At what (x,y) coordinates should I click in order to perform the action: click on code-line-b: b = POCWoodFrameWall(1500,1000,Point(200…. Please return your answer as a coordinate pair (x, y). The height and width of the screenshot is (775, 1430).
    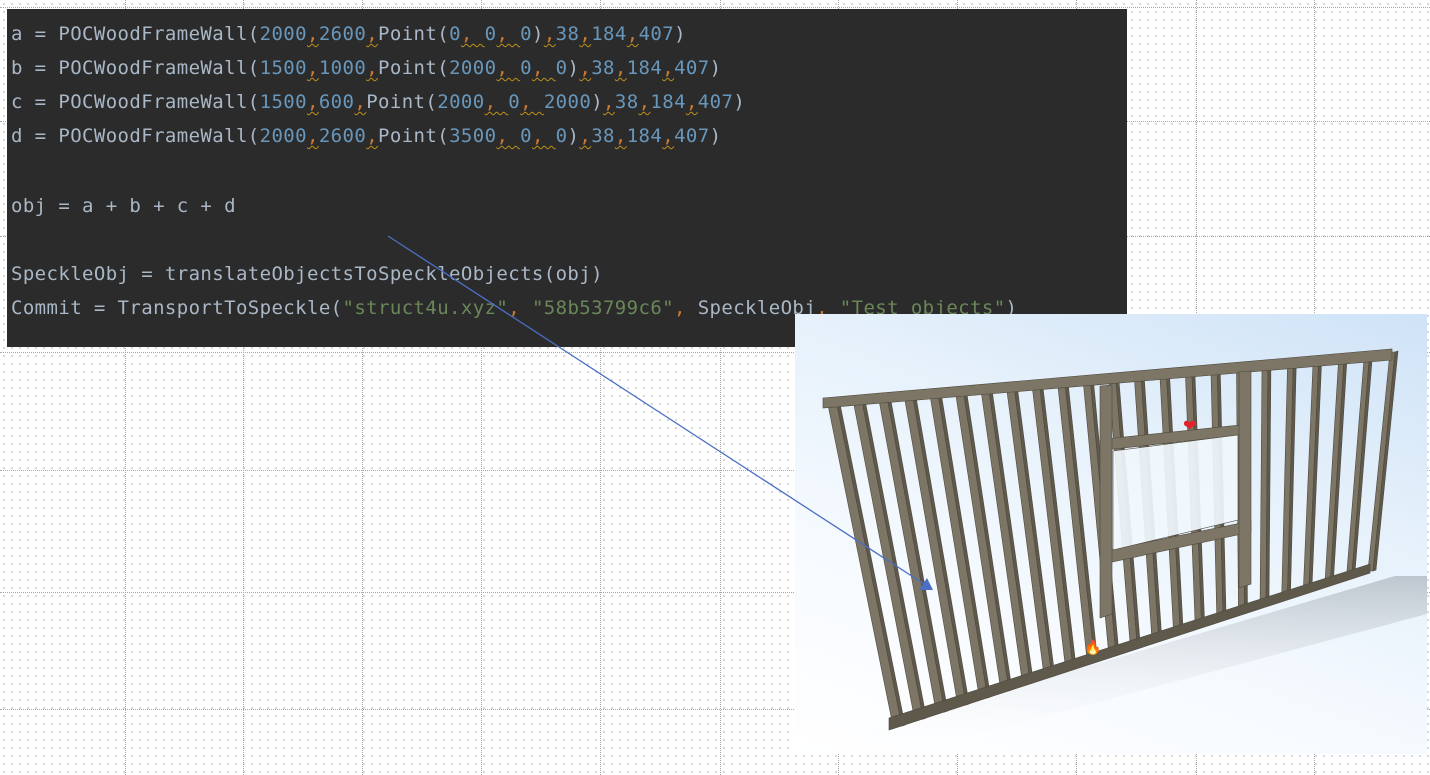
    Looking at the image, I should click on (366, 68).